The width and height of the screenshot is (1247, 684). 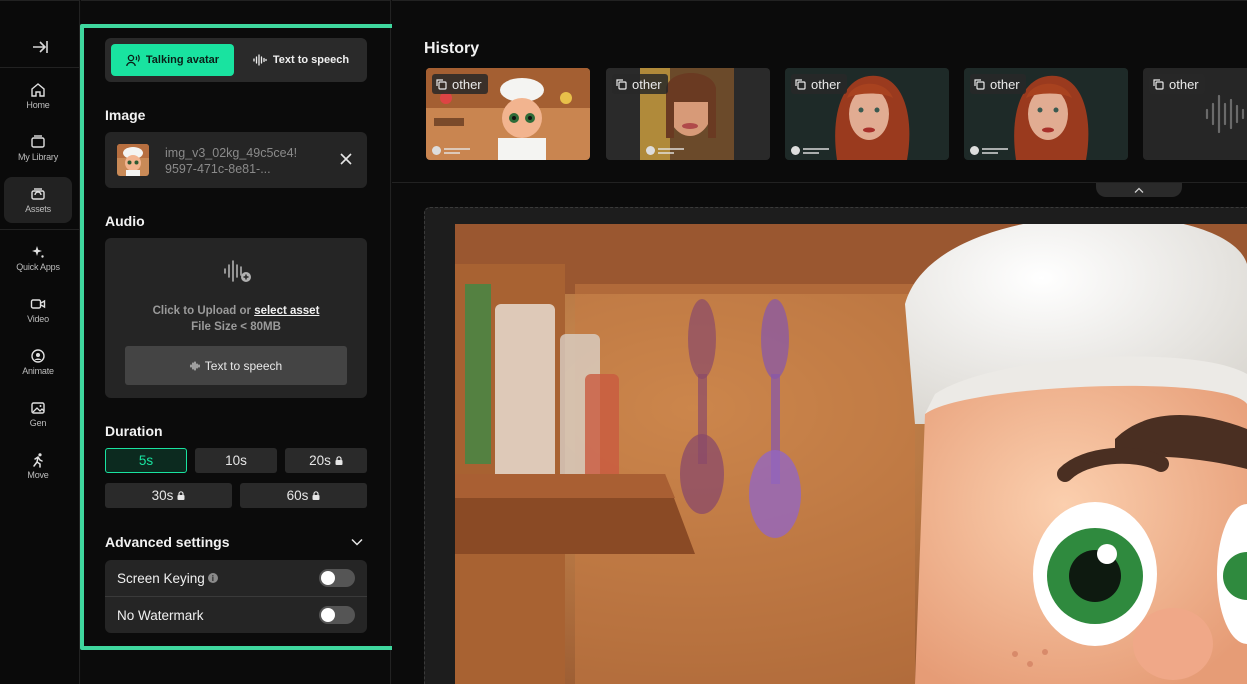 I want to click on nav-quick-apps: Quick Apps, so click(x=38, y=258).